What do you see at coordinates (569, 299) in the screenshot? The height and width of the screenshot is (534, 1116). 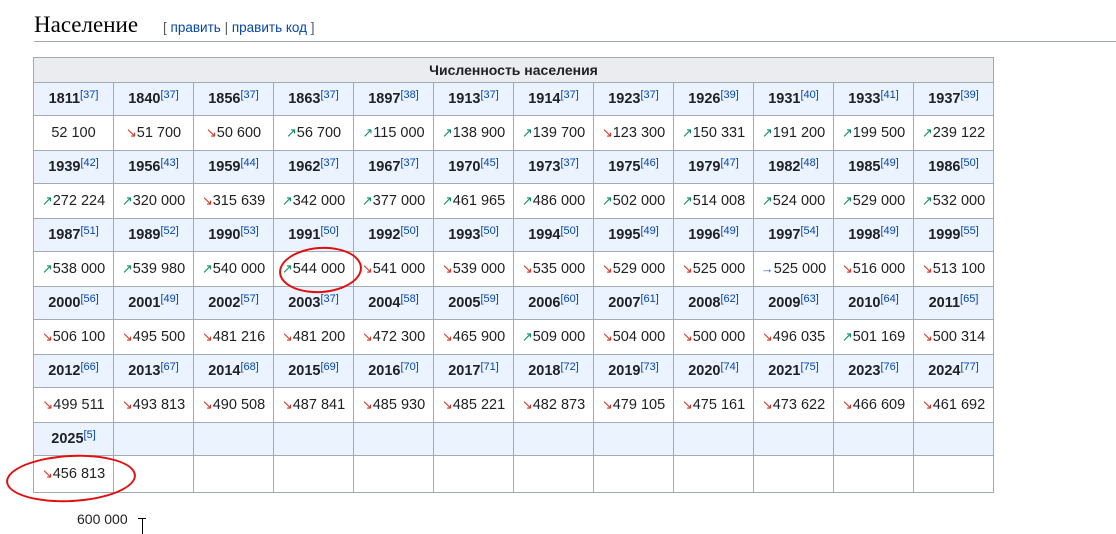 I see `reference-link: [60]` at bounding box center [569, 299].